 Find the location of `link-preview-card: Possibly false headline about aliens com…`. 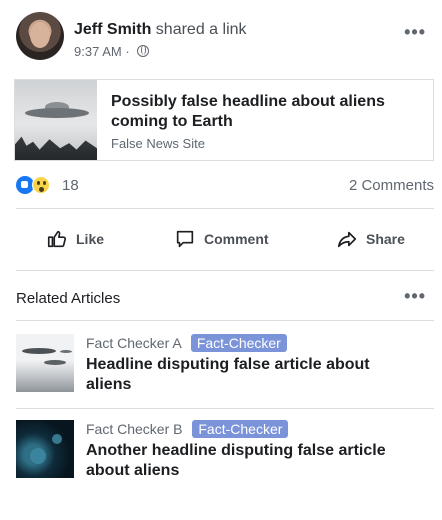

link-preview-card: Possibly false headline about aliens com… is located at coordinates (224, 120).